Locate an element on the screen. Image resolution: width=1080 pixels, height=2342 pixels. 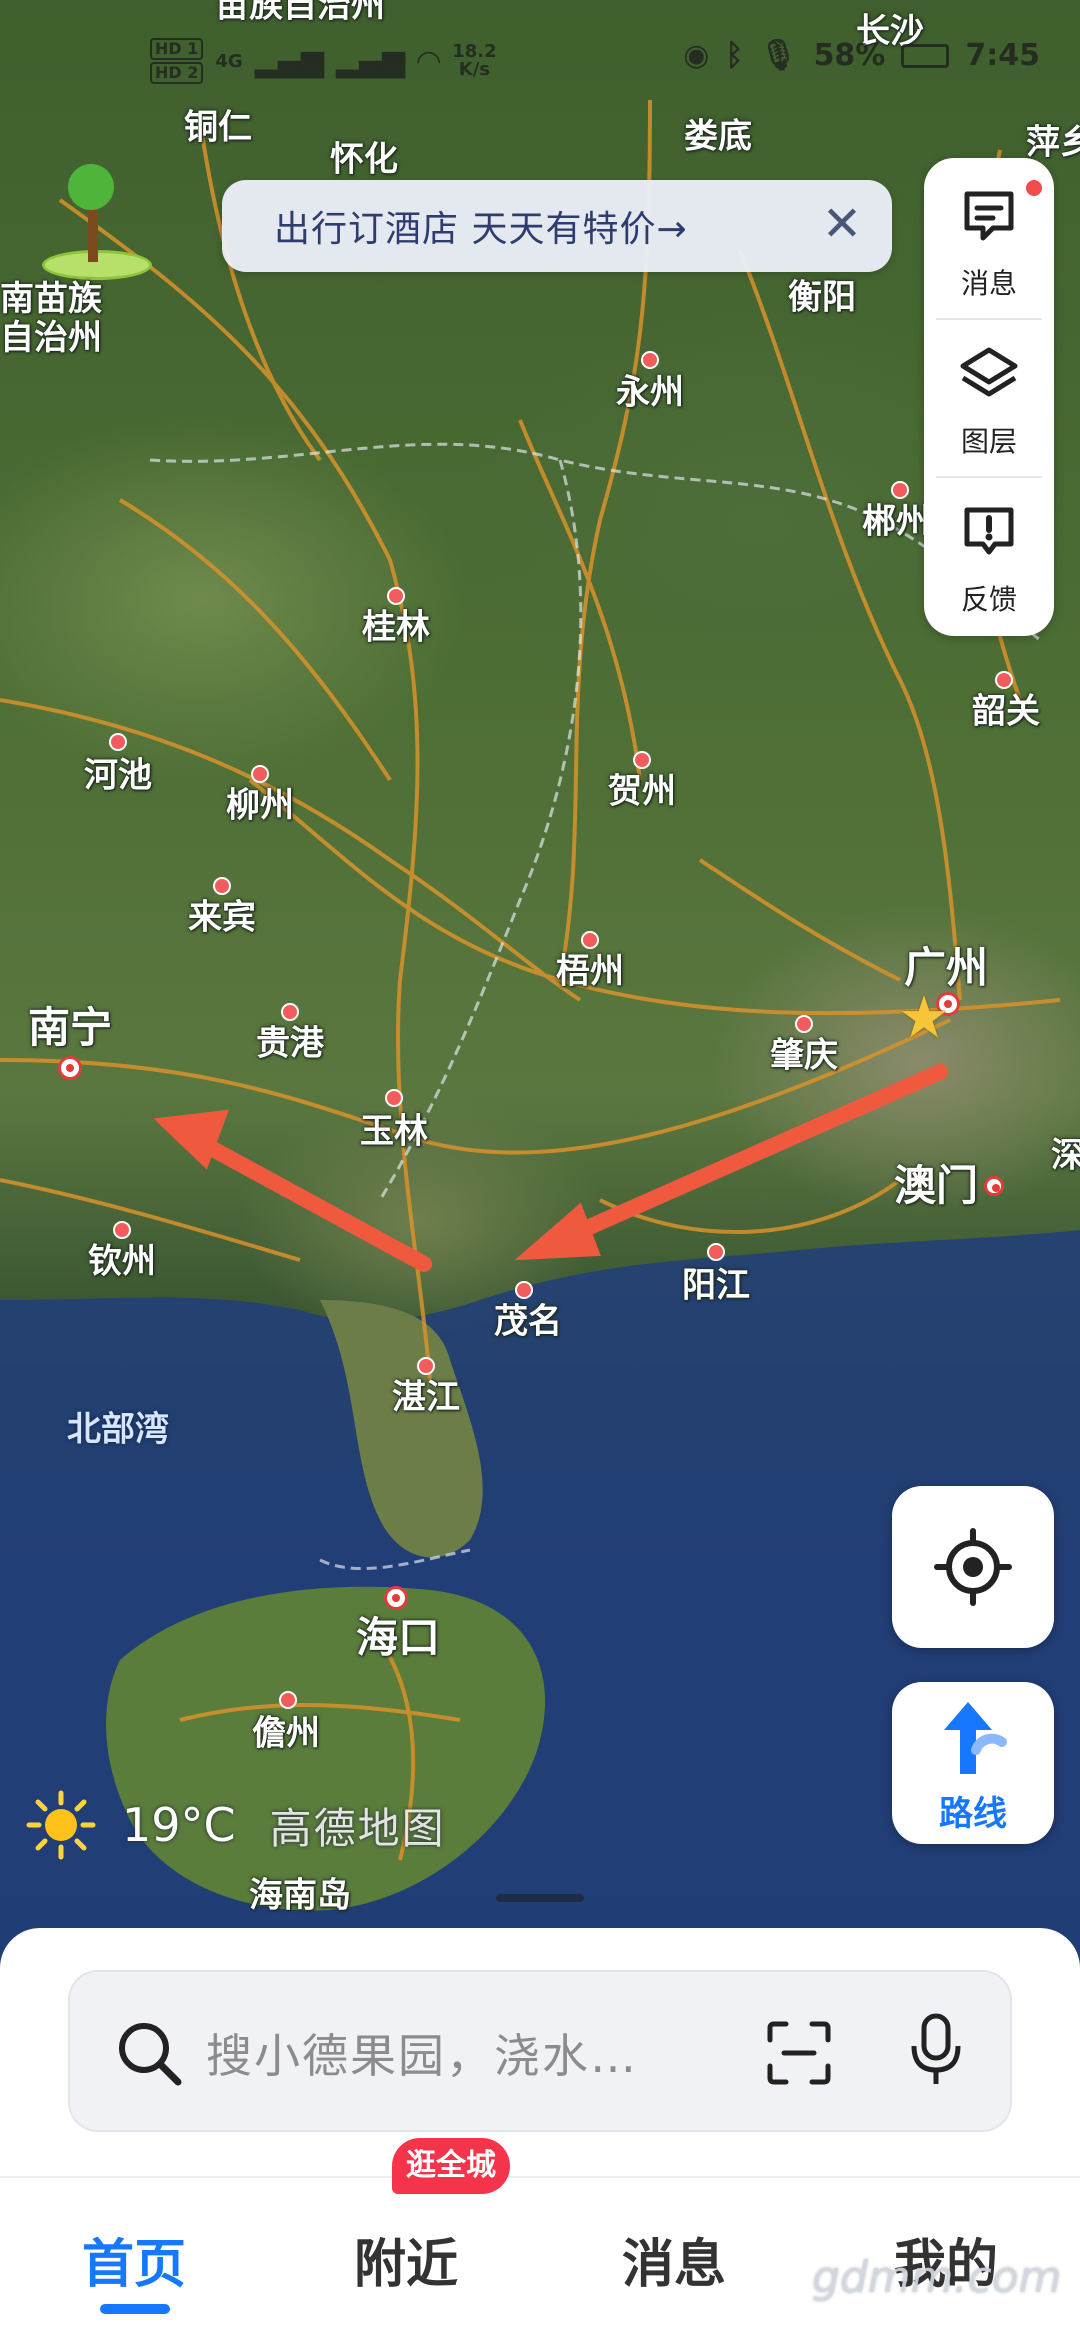
nearby-badge: 逛全城 is located at coordinates (451, 2166).